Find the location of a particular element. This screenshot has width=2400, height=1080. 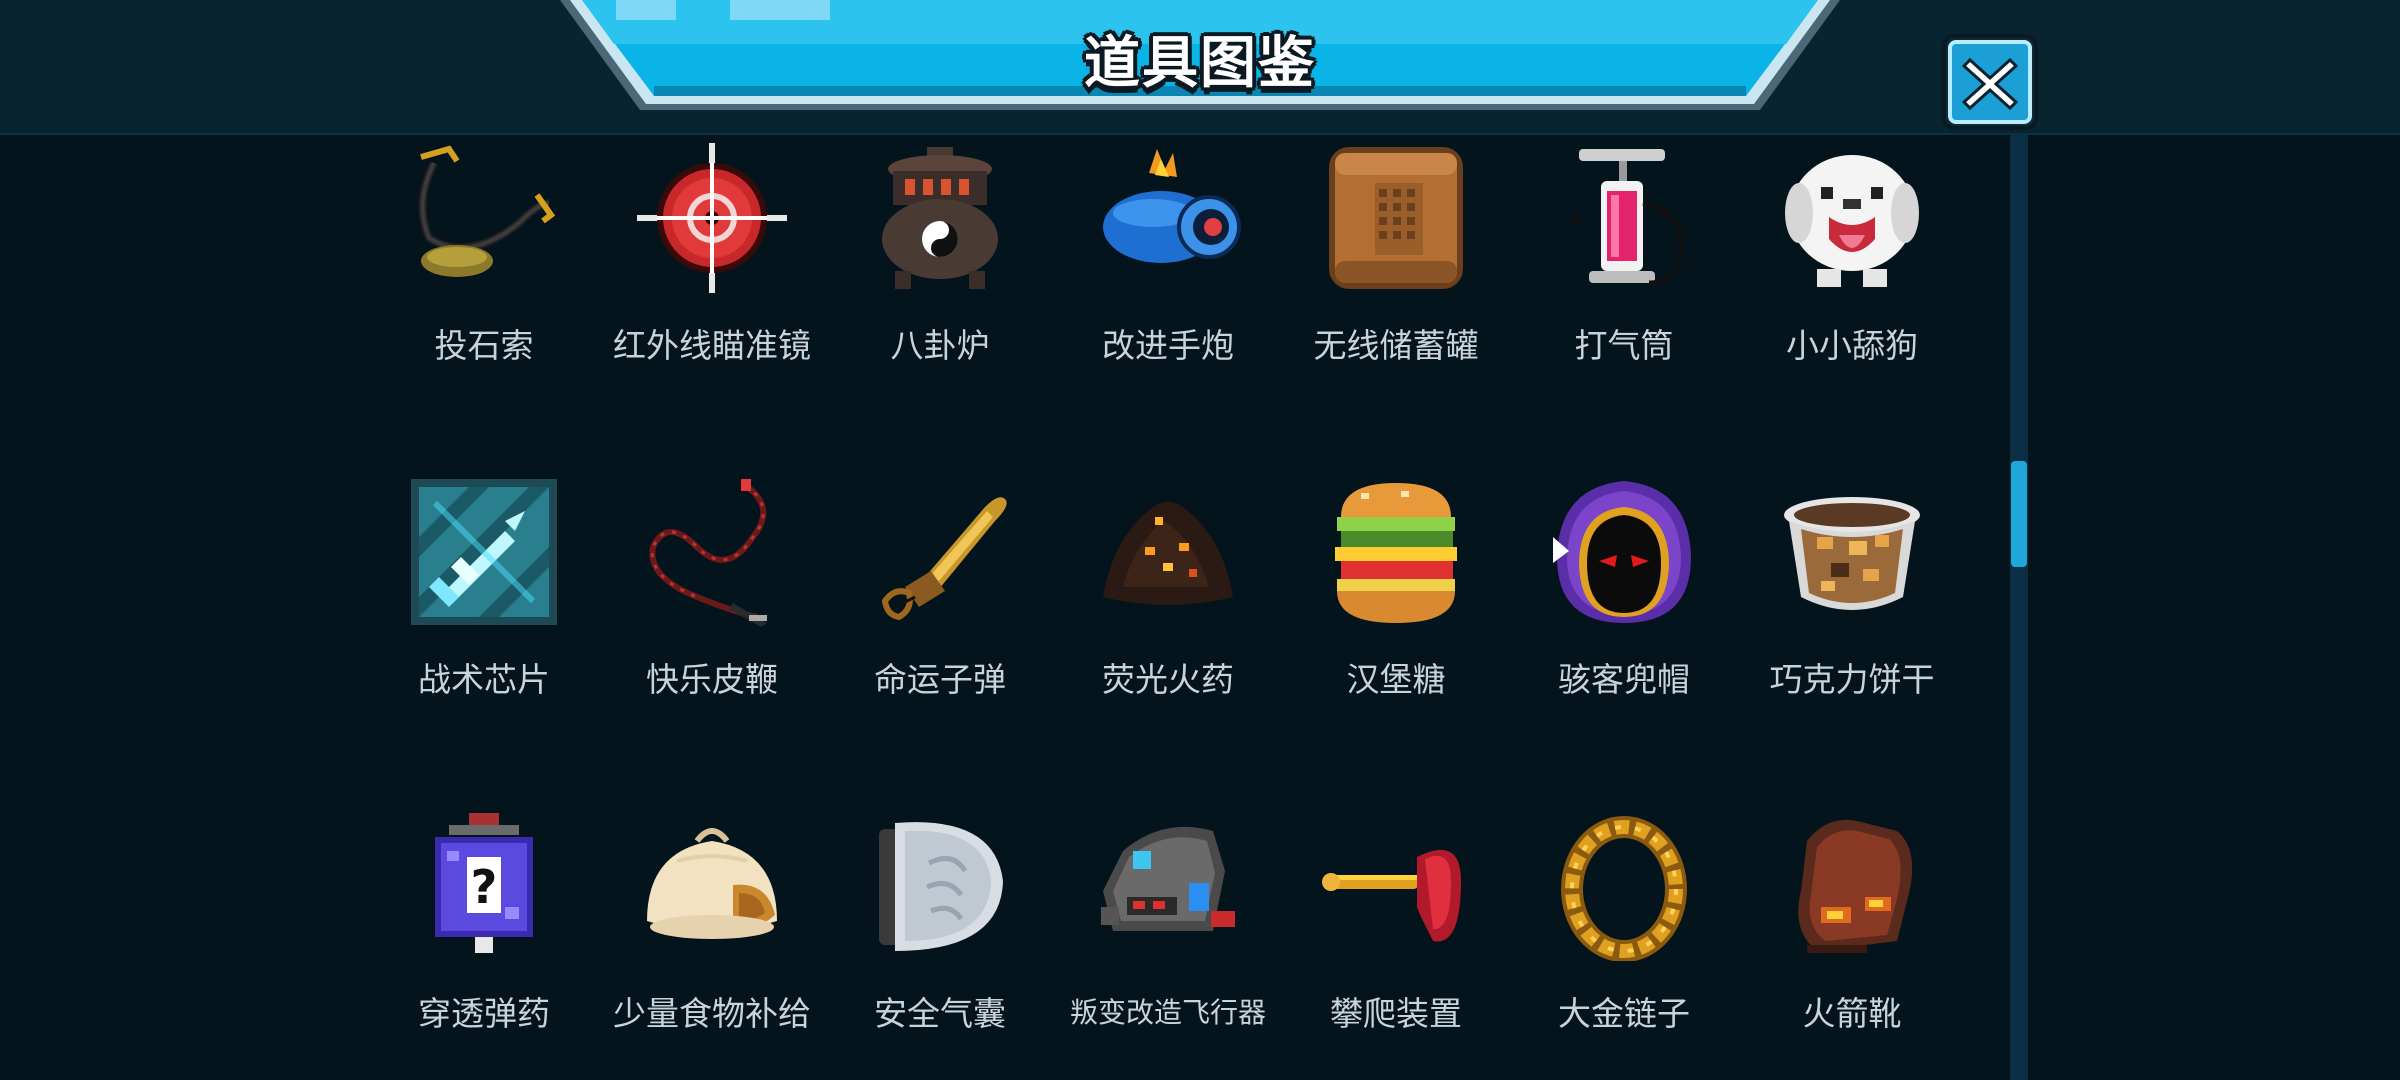

item-card: 安全气囊 is located at coordinates (940, 941).